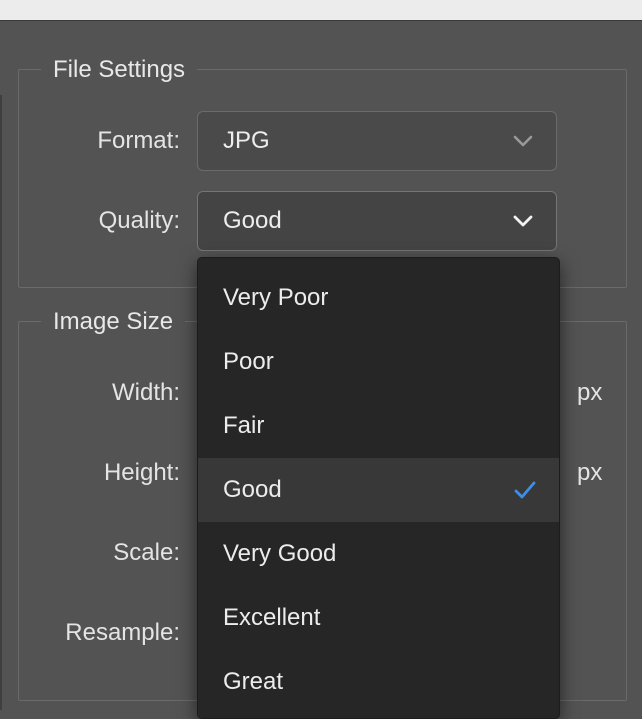 The image size is (642, 719). I want to click on height-label: Height:, so click(141, 472).